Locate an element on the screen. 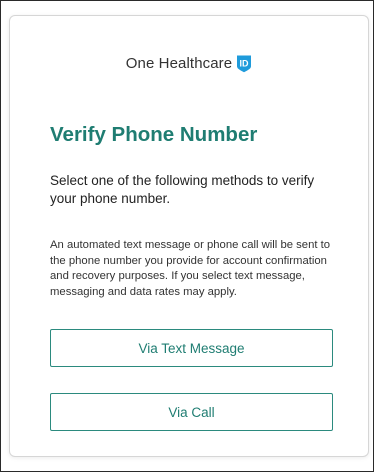  brand-logo: One Healthcare ID is located at coordinates (189, 63).